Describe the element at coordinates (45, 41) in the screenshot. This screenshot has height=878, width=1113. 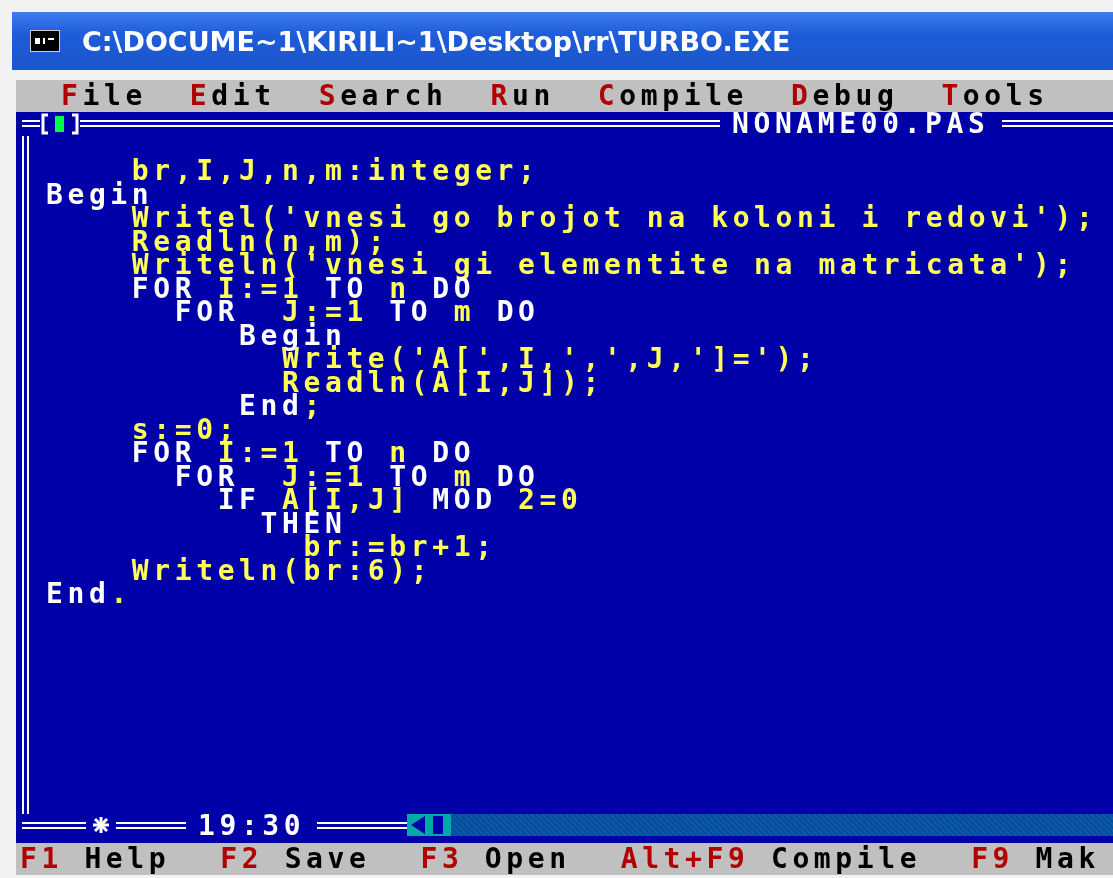
I see `console-icon` at that location.